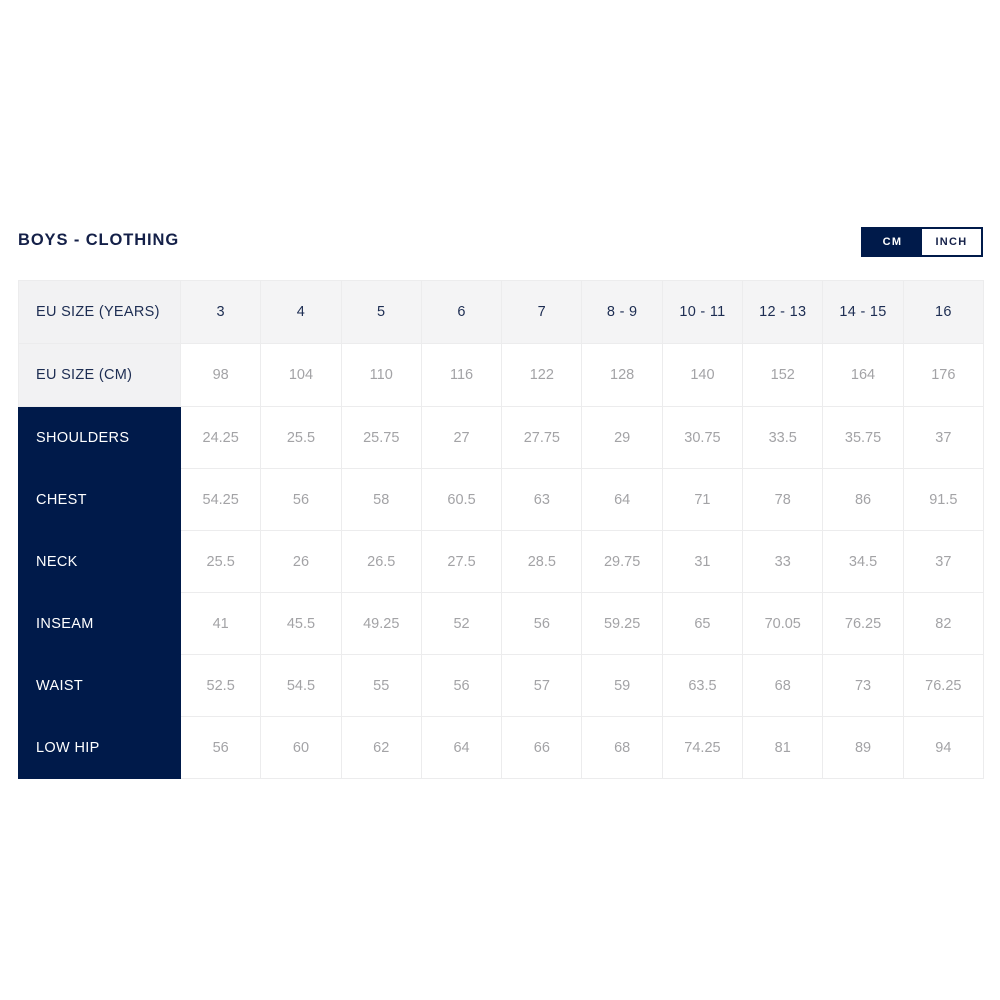 This screenshot has height=1000, width=1000. Describe the element at coordinates (461, 747) in the screenshot. I see `cell-low-hip-3: 64` at that location.